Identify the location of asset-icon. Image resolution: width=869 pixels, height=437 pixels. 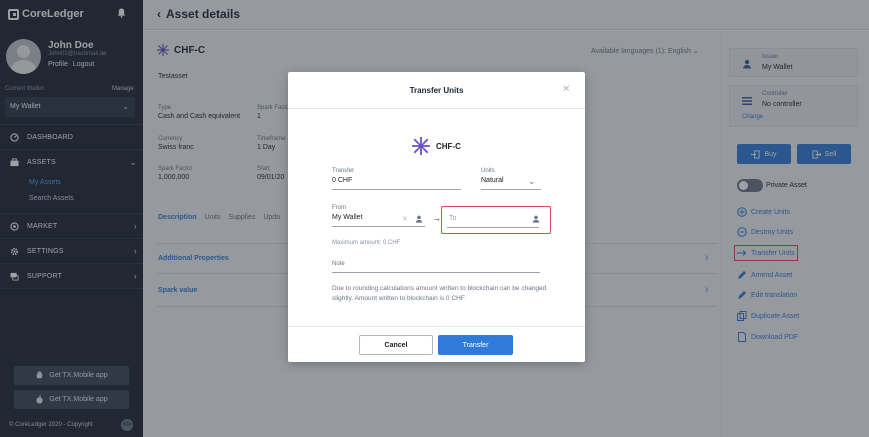
(421, 146).